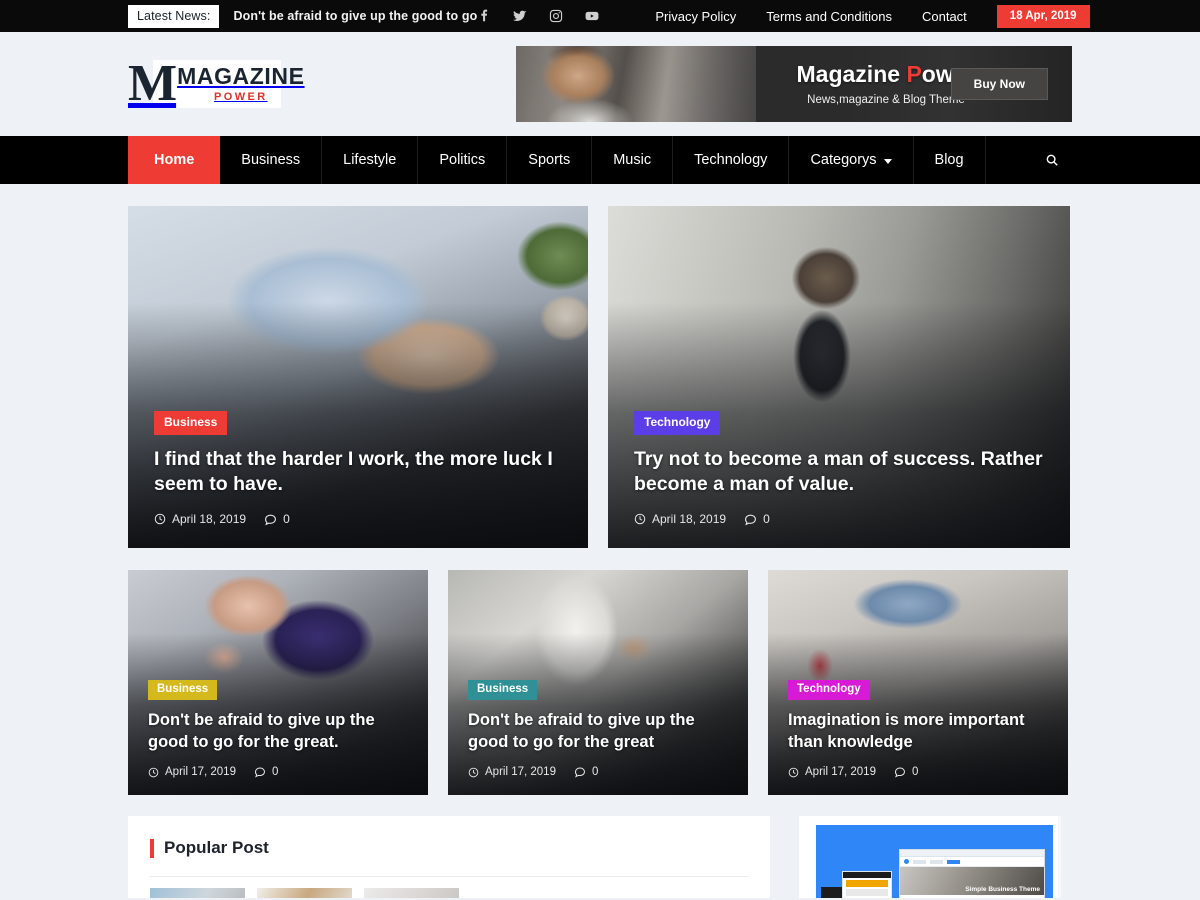  Describe the element at coordinates (550, 160) in the screenshot. I see `nav-item-sports: Sports` at that location.